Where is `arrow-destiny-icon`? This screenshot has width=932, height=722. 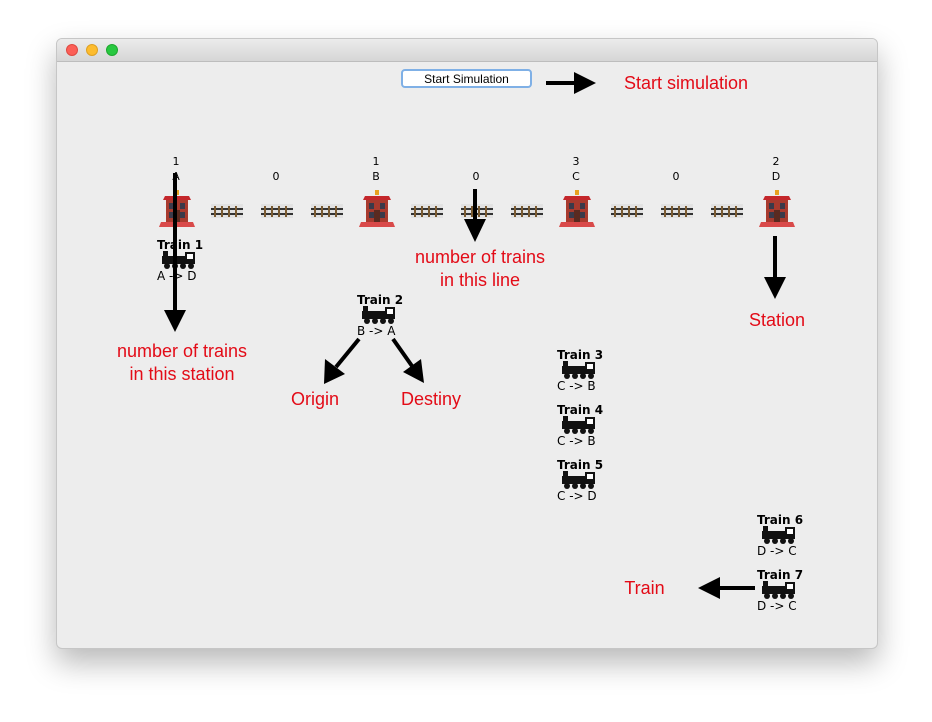
arrow-destiny-icon is located at coordinates (407, 360).